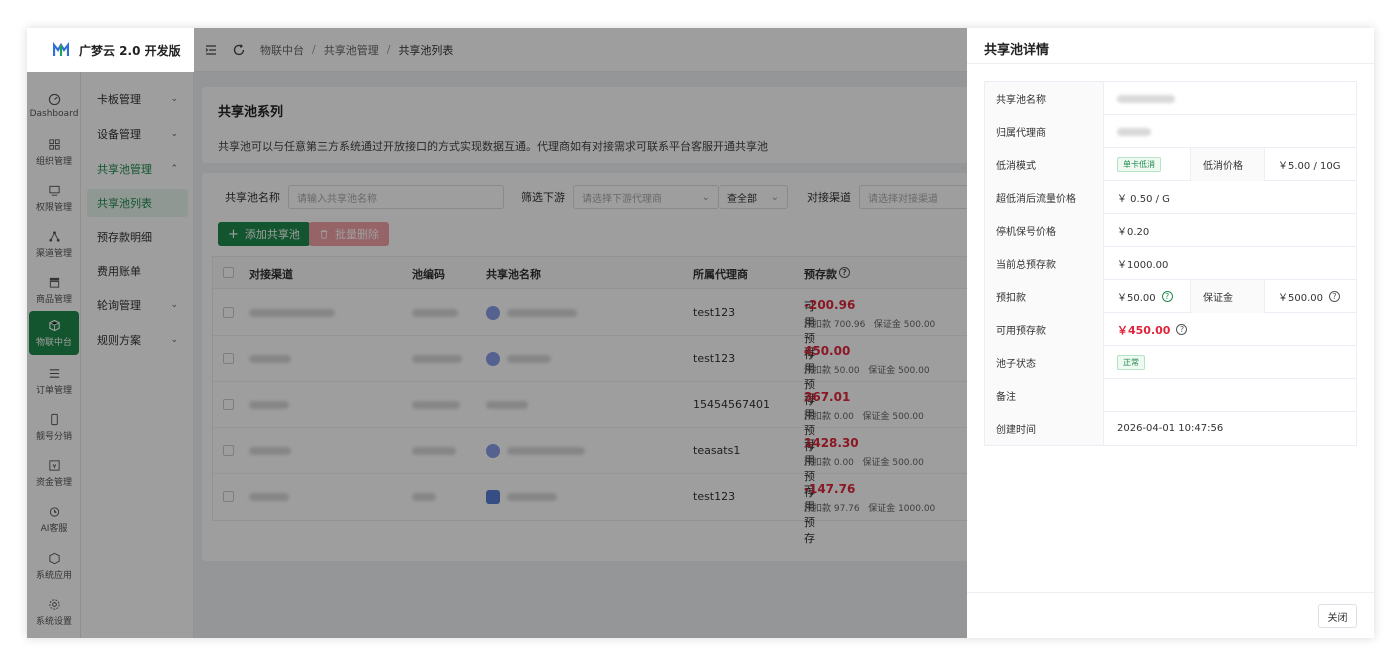  I want to click on detail-row-overflow: 超低消后流量价格 ￥ 0.50 / G, so click(1170, 197).